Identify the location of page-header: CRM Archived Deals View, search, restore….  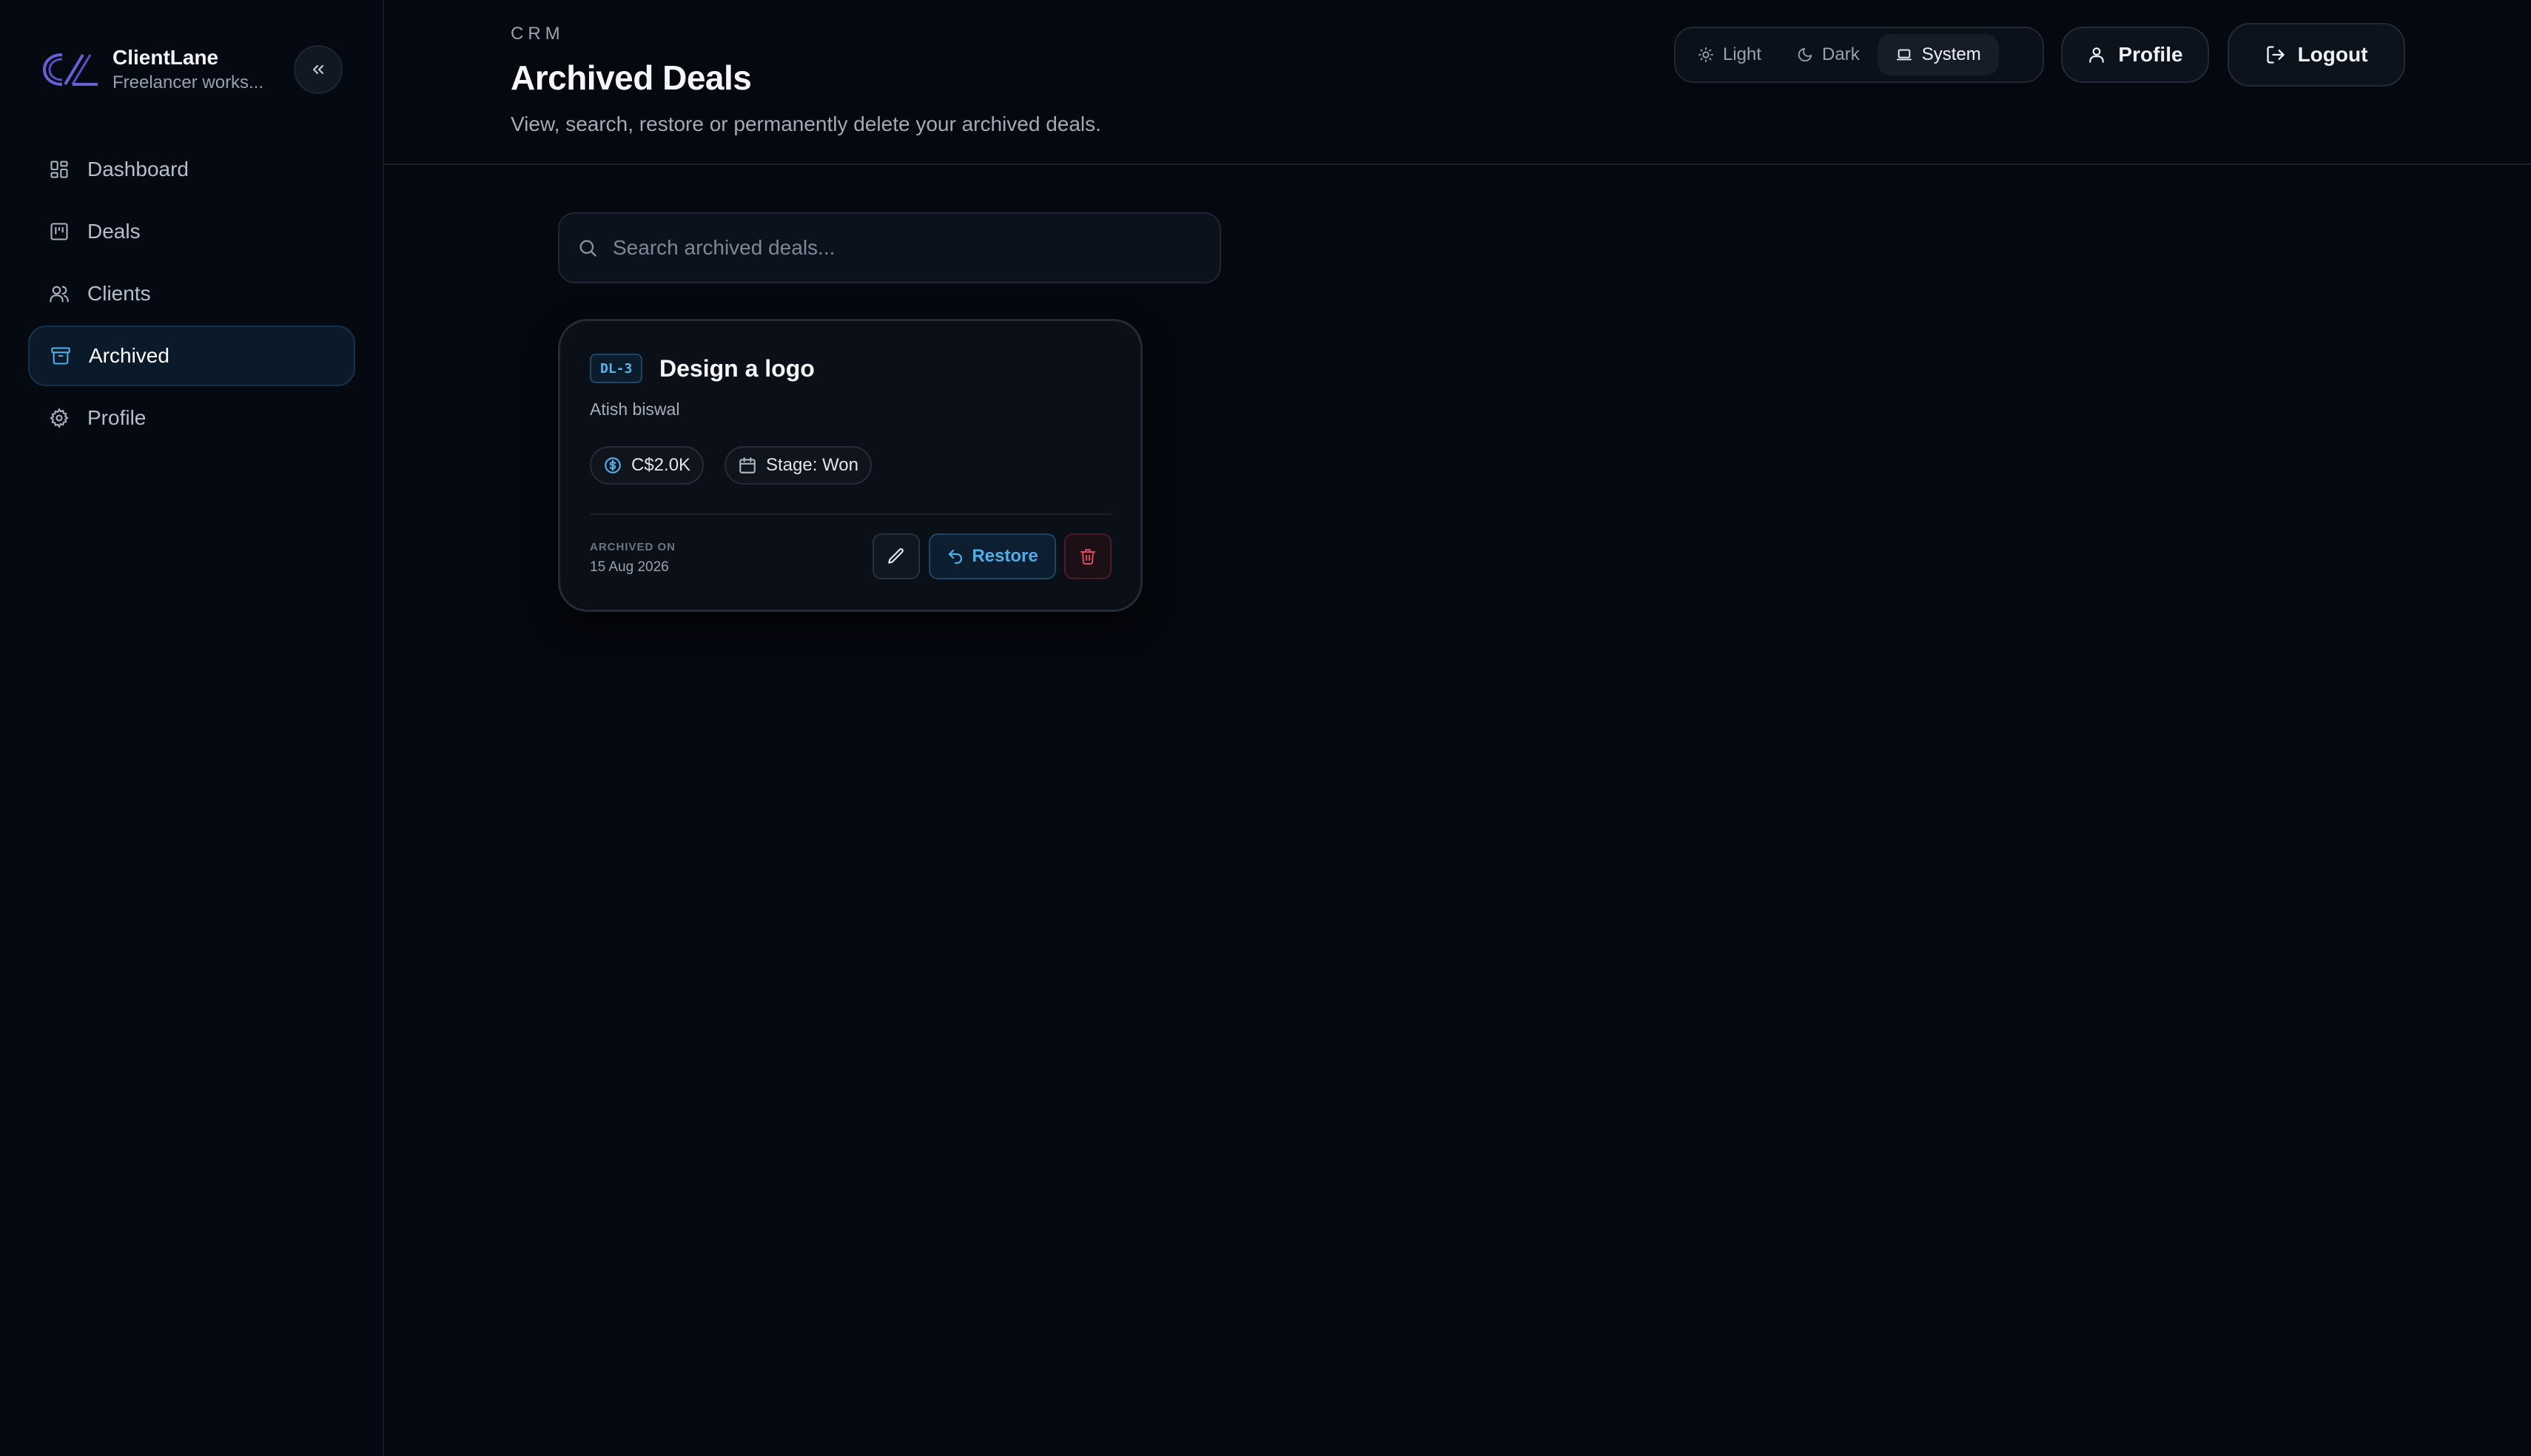
(1457, 83).